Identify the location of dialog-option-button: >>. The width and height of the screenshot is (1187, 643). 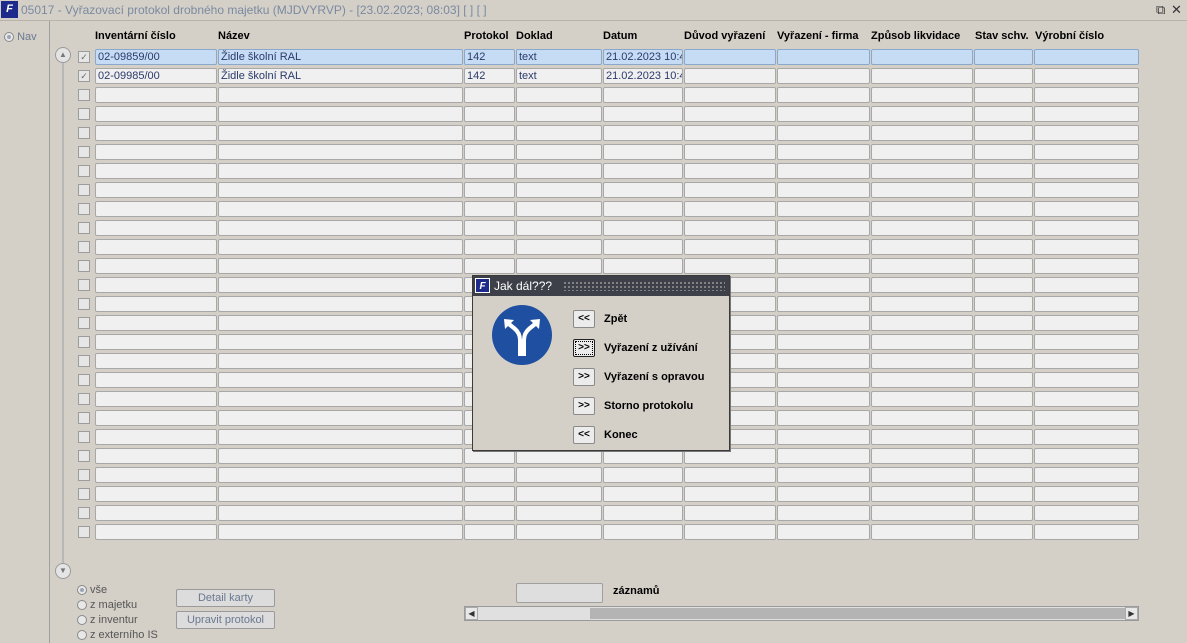
(584, 377).